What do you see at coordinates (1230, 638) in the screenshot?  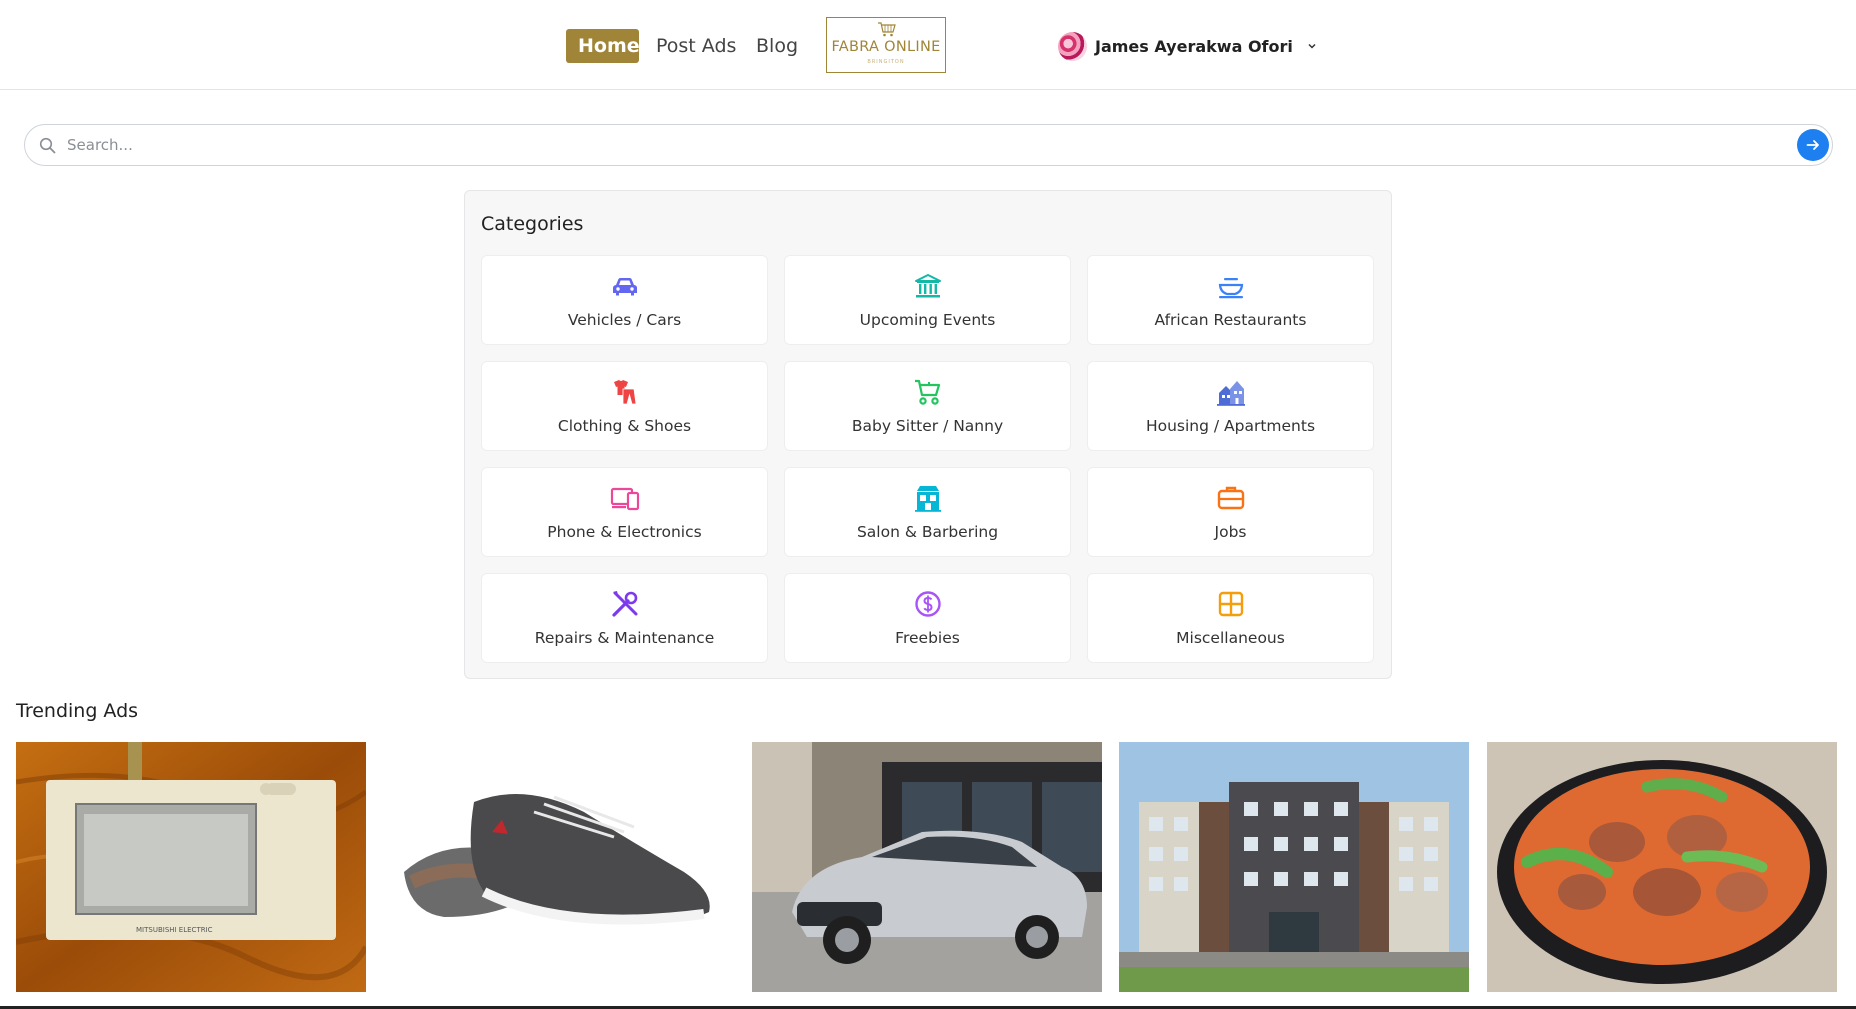 I see `category-label: Miscellaneous` at bounding box center [1230, 638].